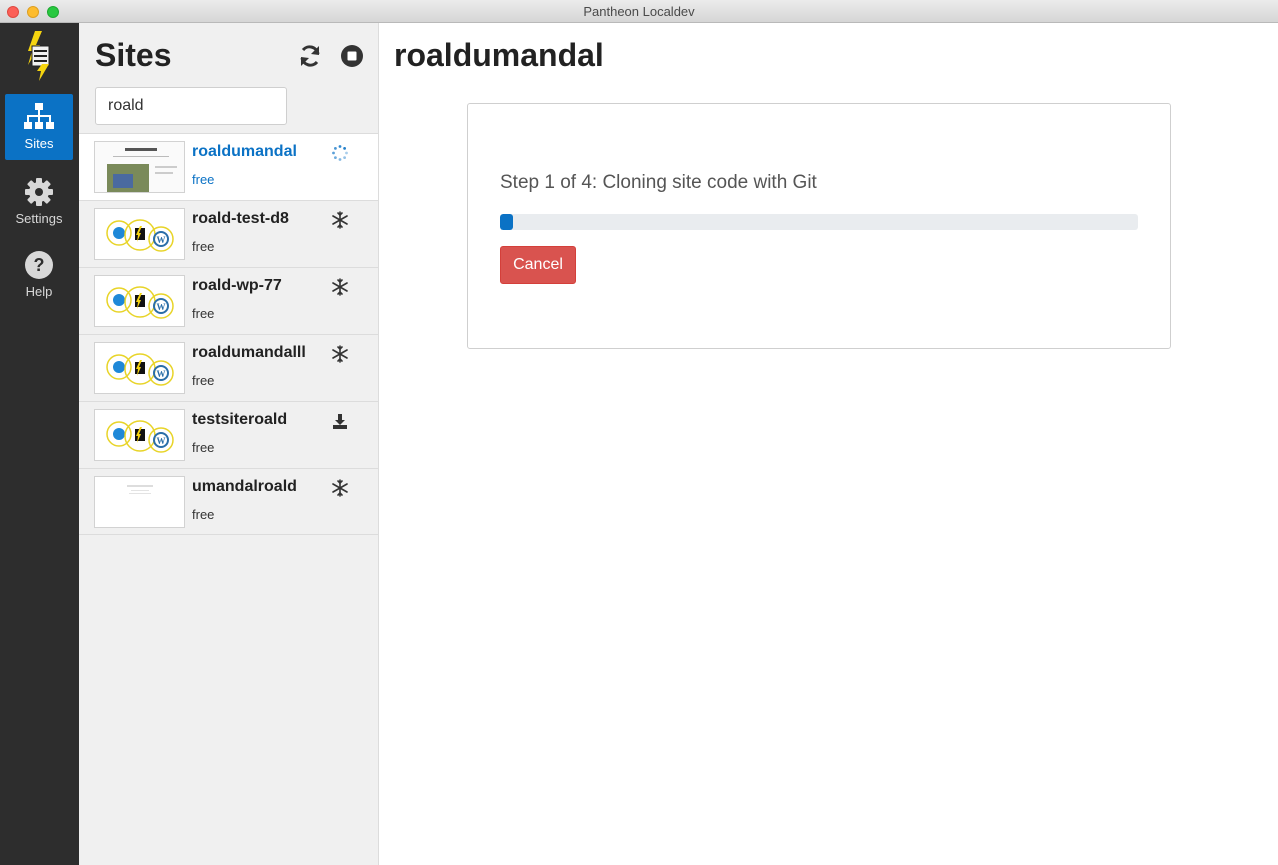 The image size is (1278, 865). Describe the element at coordinates (39, 56) in the screenshot. I see `pantheon-logo-icon` at that location.